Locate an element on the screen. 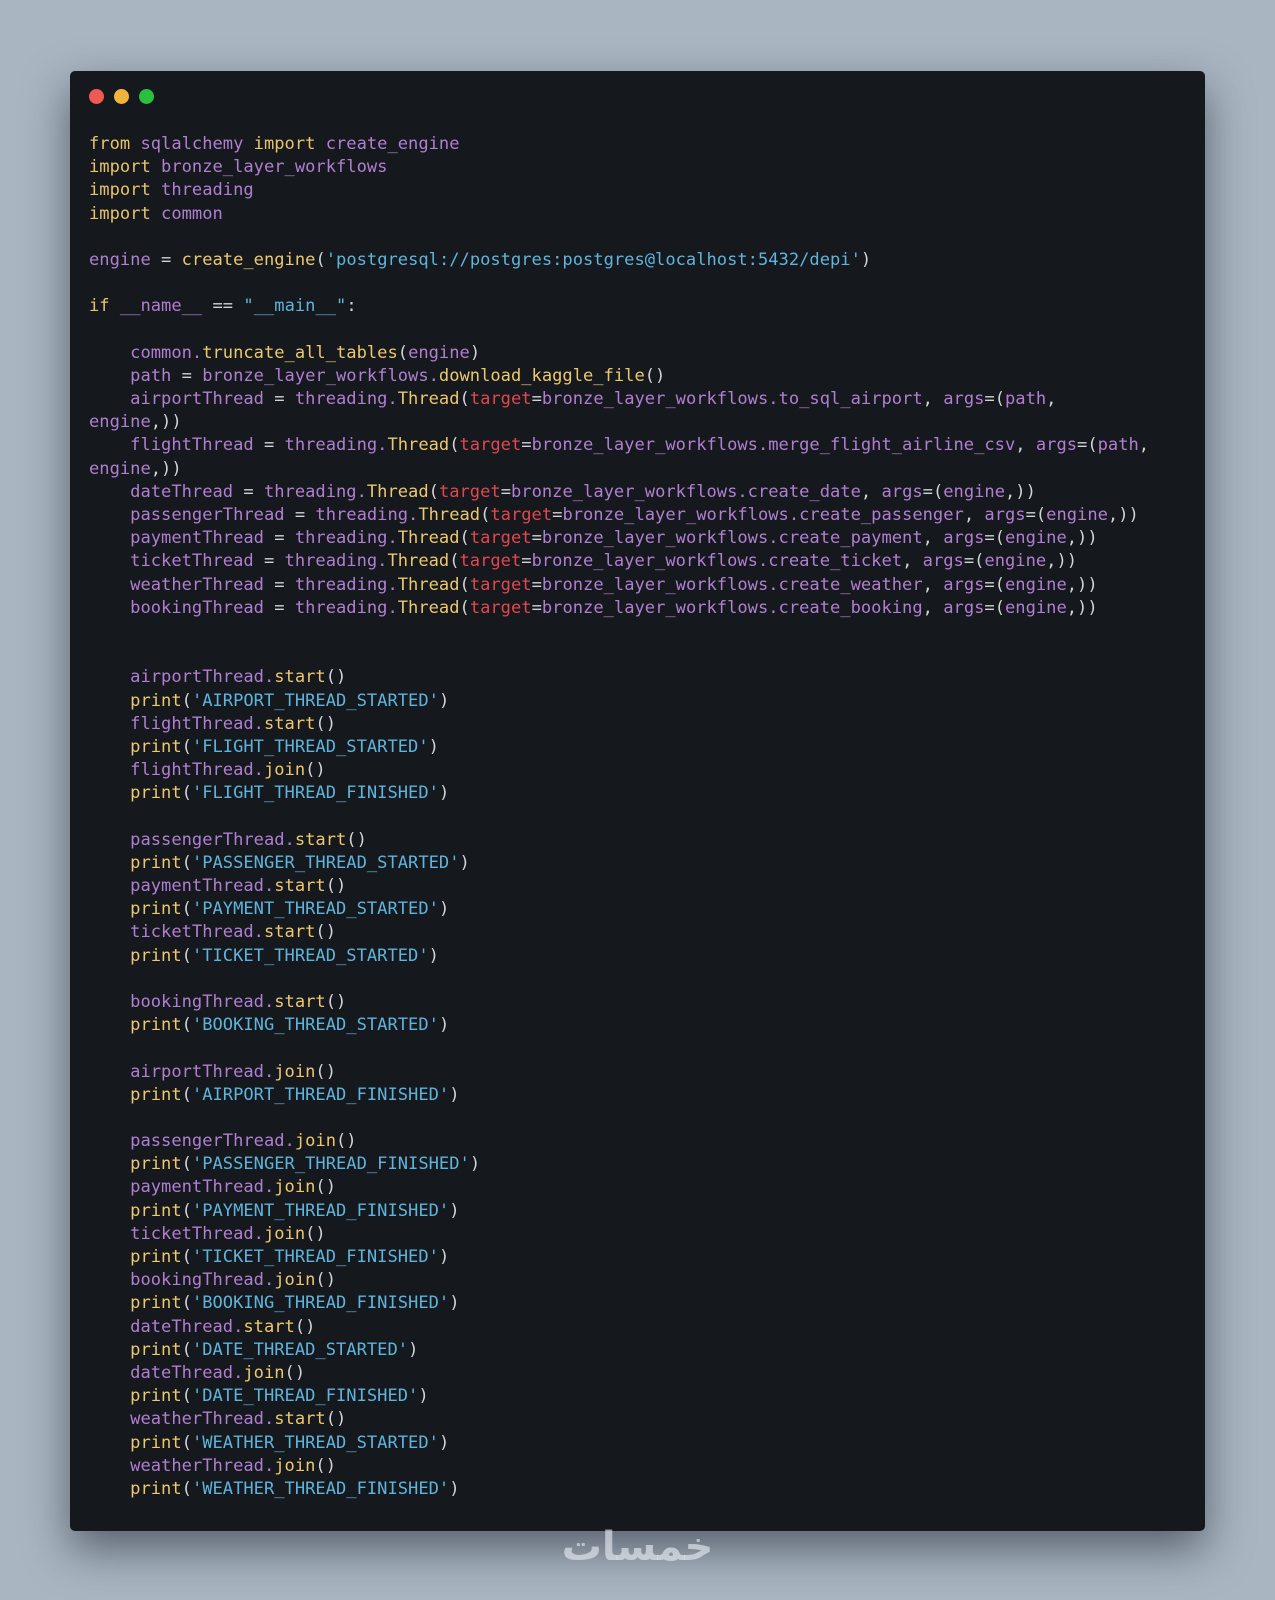 This screenshot has height=1600, width=1275. code-token: ticketThread is located at coordinates (176, 561).